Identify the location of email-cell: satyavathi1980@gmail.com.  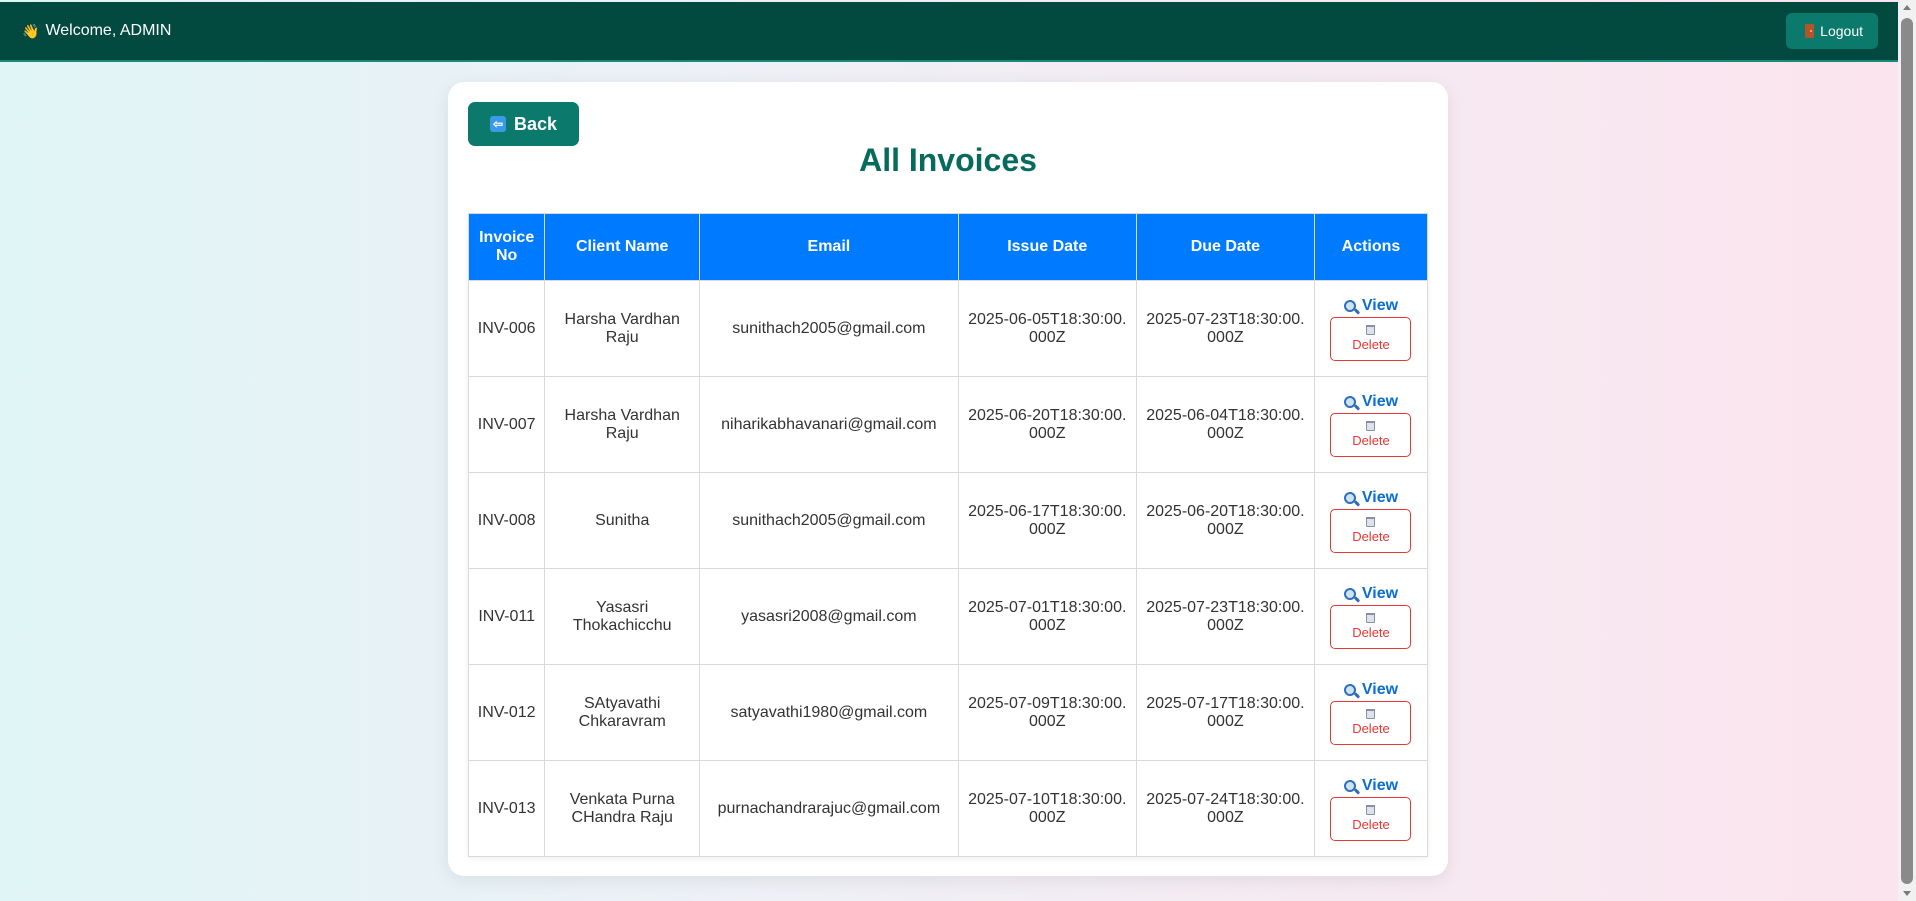
(829, 712).